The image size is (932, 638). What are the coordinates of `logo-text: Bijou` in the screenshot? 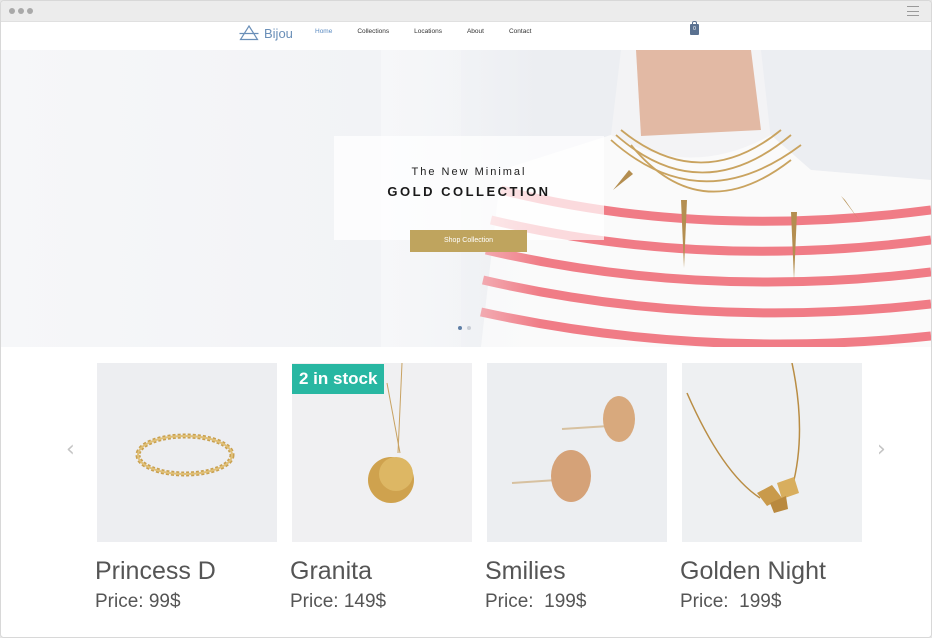 It's located at (278, 33).